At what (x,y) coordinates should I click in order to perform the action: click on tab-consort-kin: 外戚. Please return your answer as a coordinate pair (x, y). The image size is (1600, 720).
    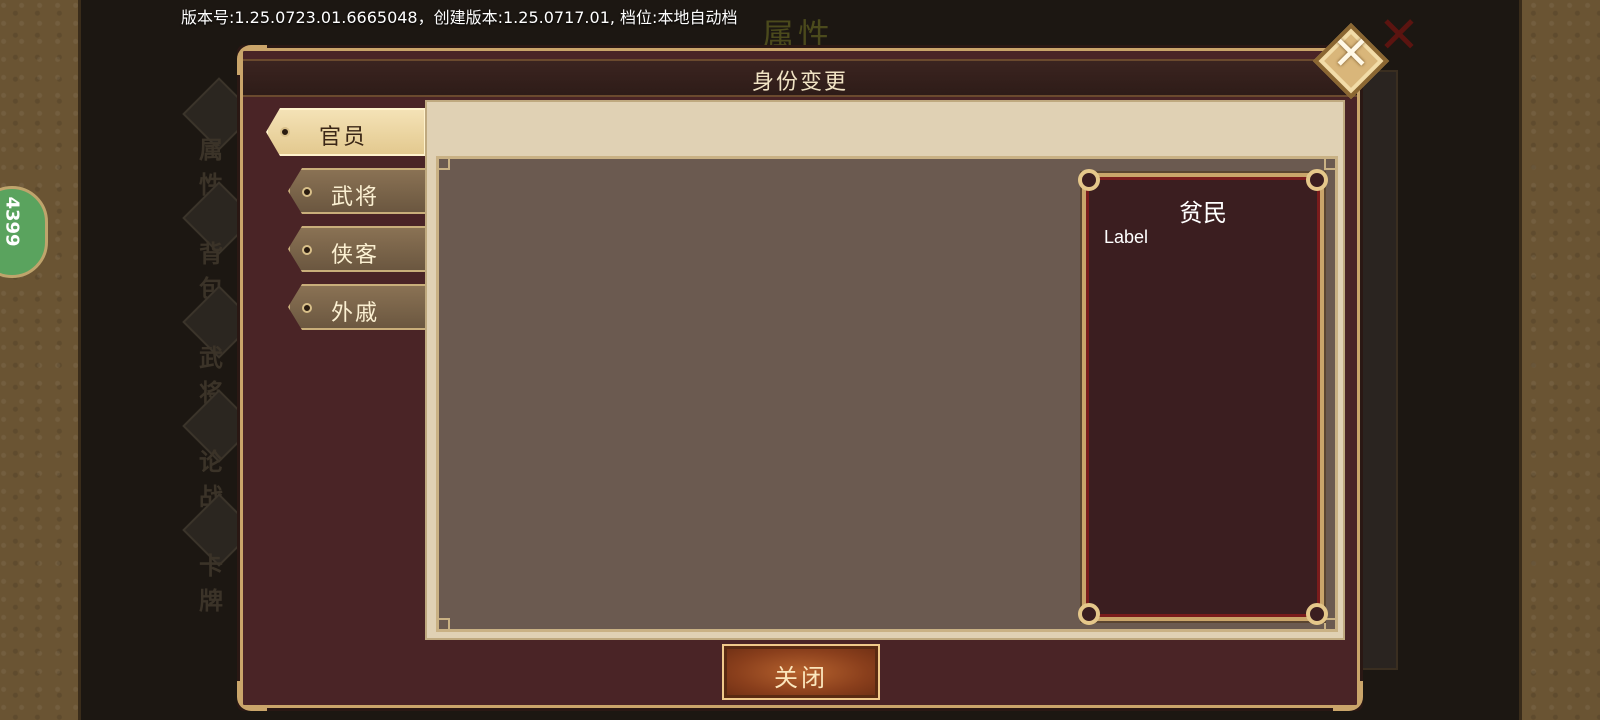
    Looking at the image, I should click on (358, 307).